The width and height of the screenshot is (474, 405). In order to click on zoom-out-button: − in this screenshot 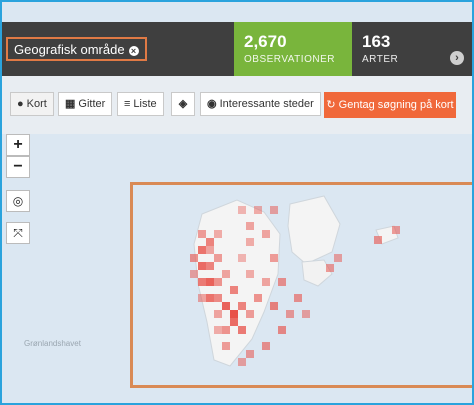, I will do `click(18, 167)`.